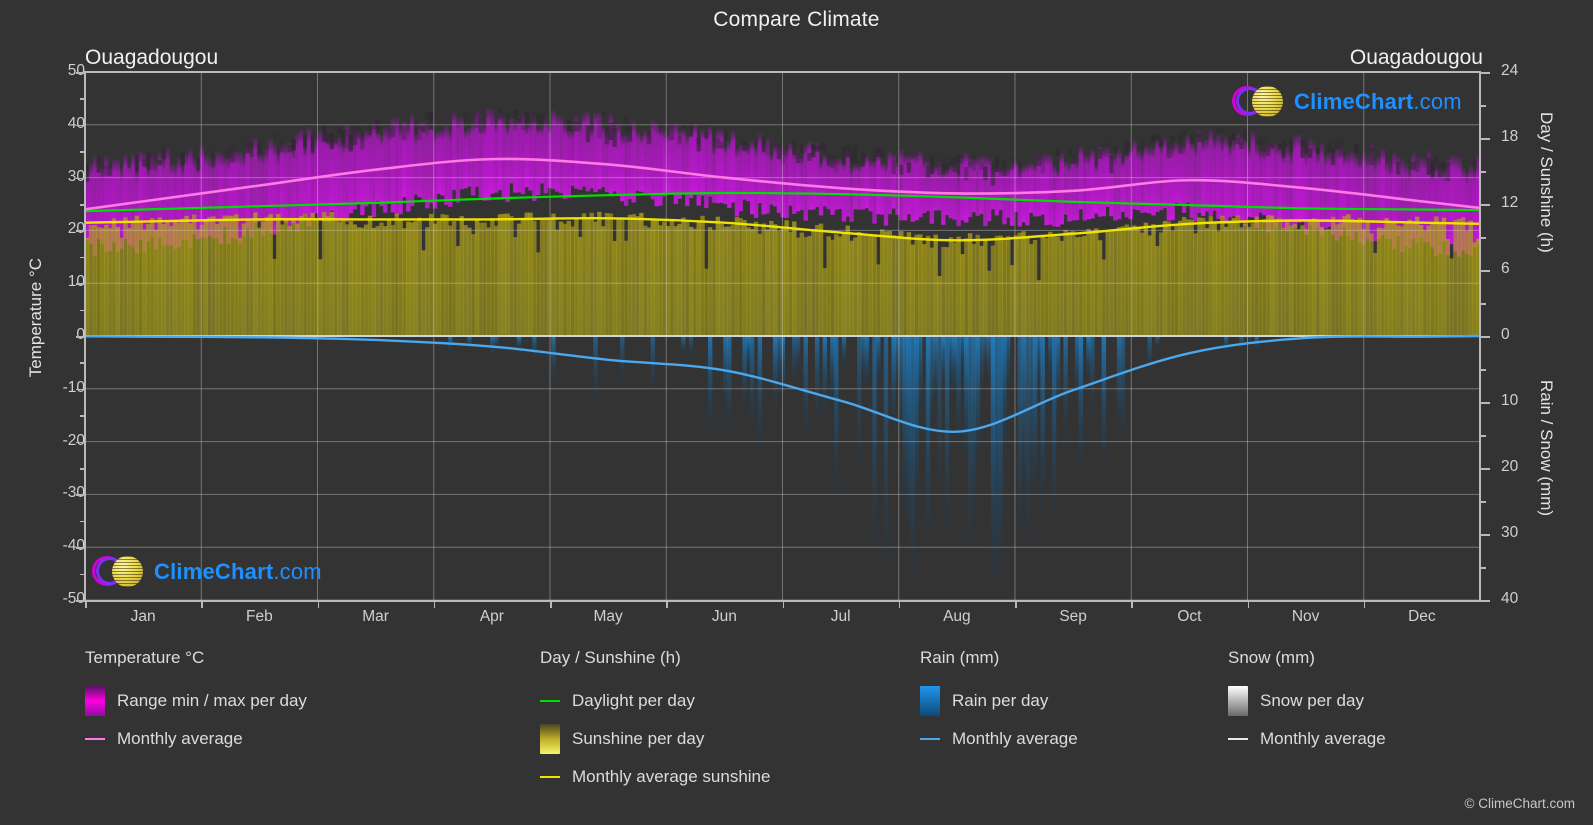 Image resolution: width=1593 pixels, height=825 pixels. I want to click on legend-item-label: Sunshine per day, so click(638, 738).